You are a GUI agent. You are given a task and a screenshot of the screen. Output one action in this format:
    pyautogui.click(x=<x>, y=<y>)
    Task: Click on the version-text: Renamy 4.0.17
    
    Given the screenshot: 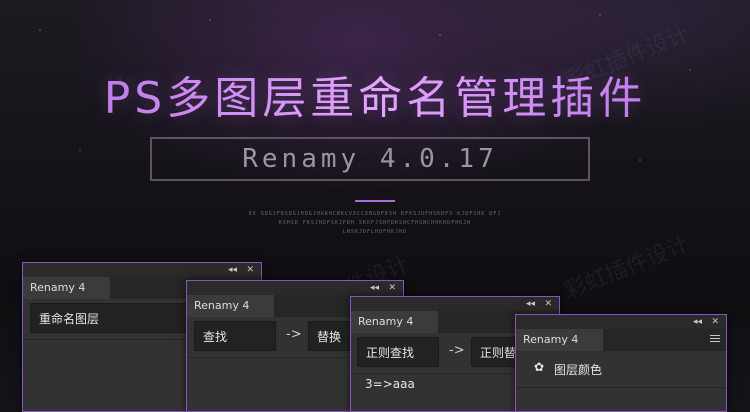 What is the action you would take?
    pyautogui.click(x=370, y=159)
    